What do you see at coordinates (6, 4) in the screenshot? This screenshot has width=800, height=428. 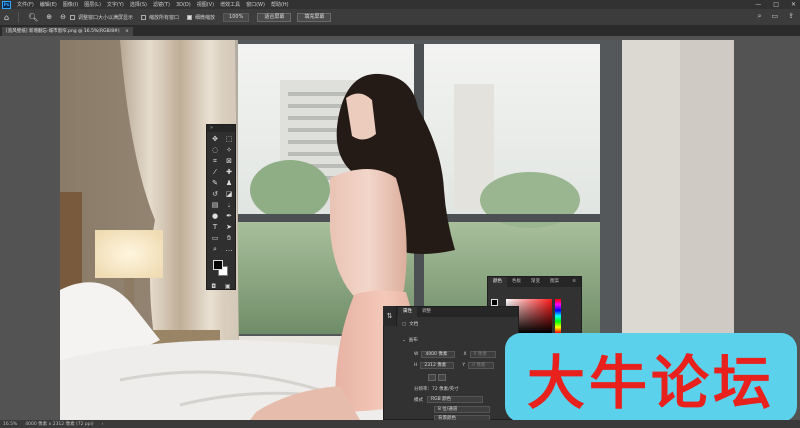 I see `photoshop-logo: Ps` at bounding box center [6, 4].